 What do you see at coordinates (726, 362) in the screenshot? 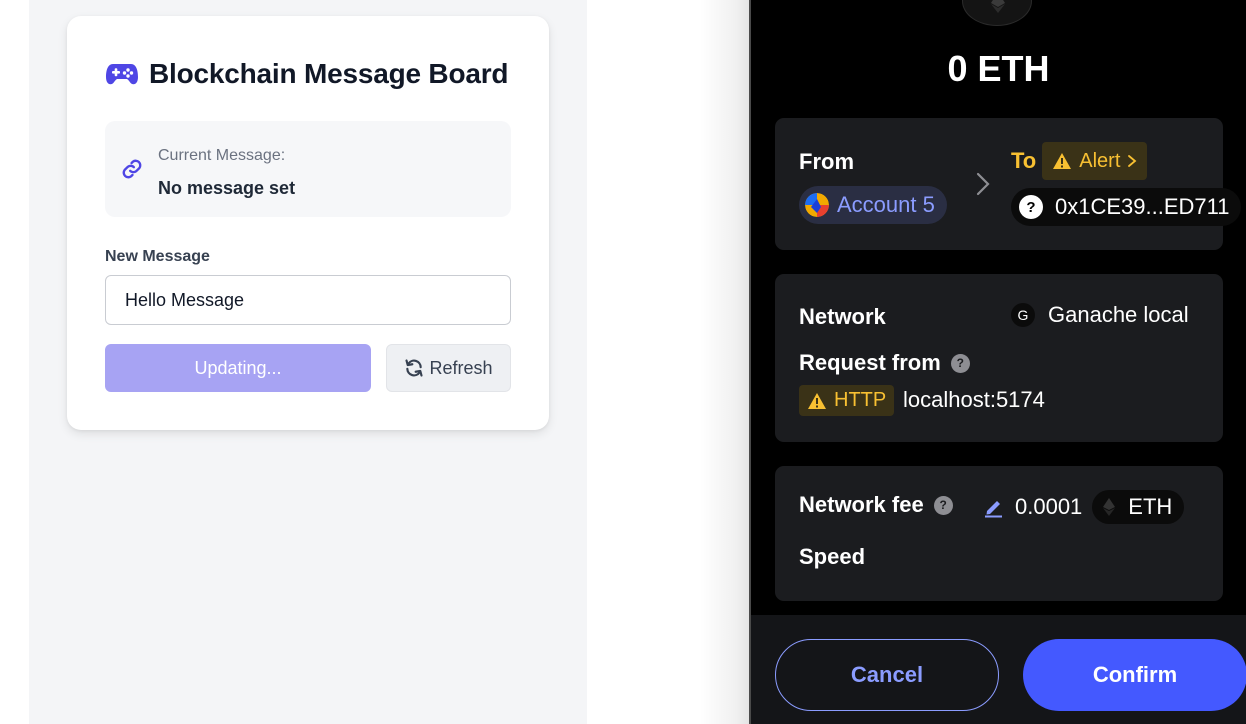
I see `wallet-shadow` at bounding box center [726, 362].